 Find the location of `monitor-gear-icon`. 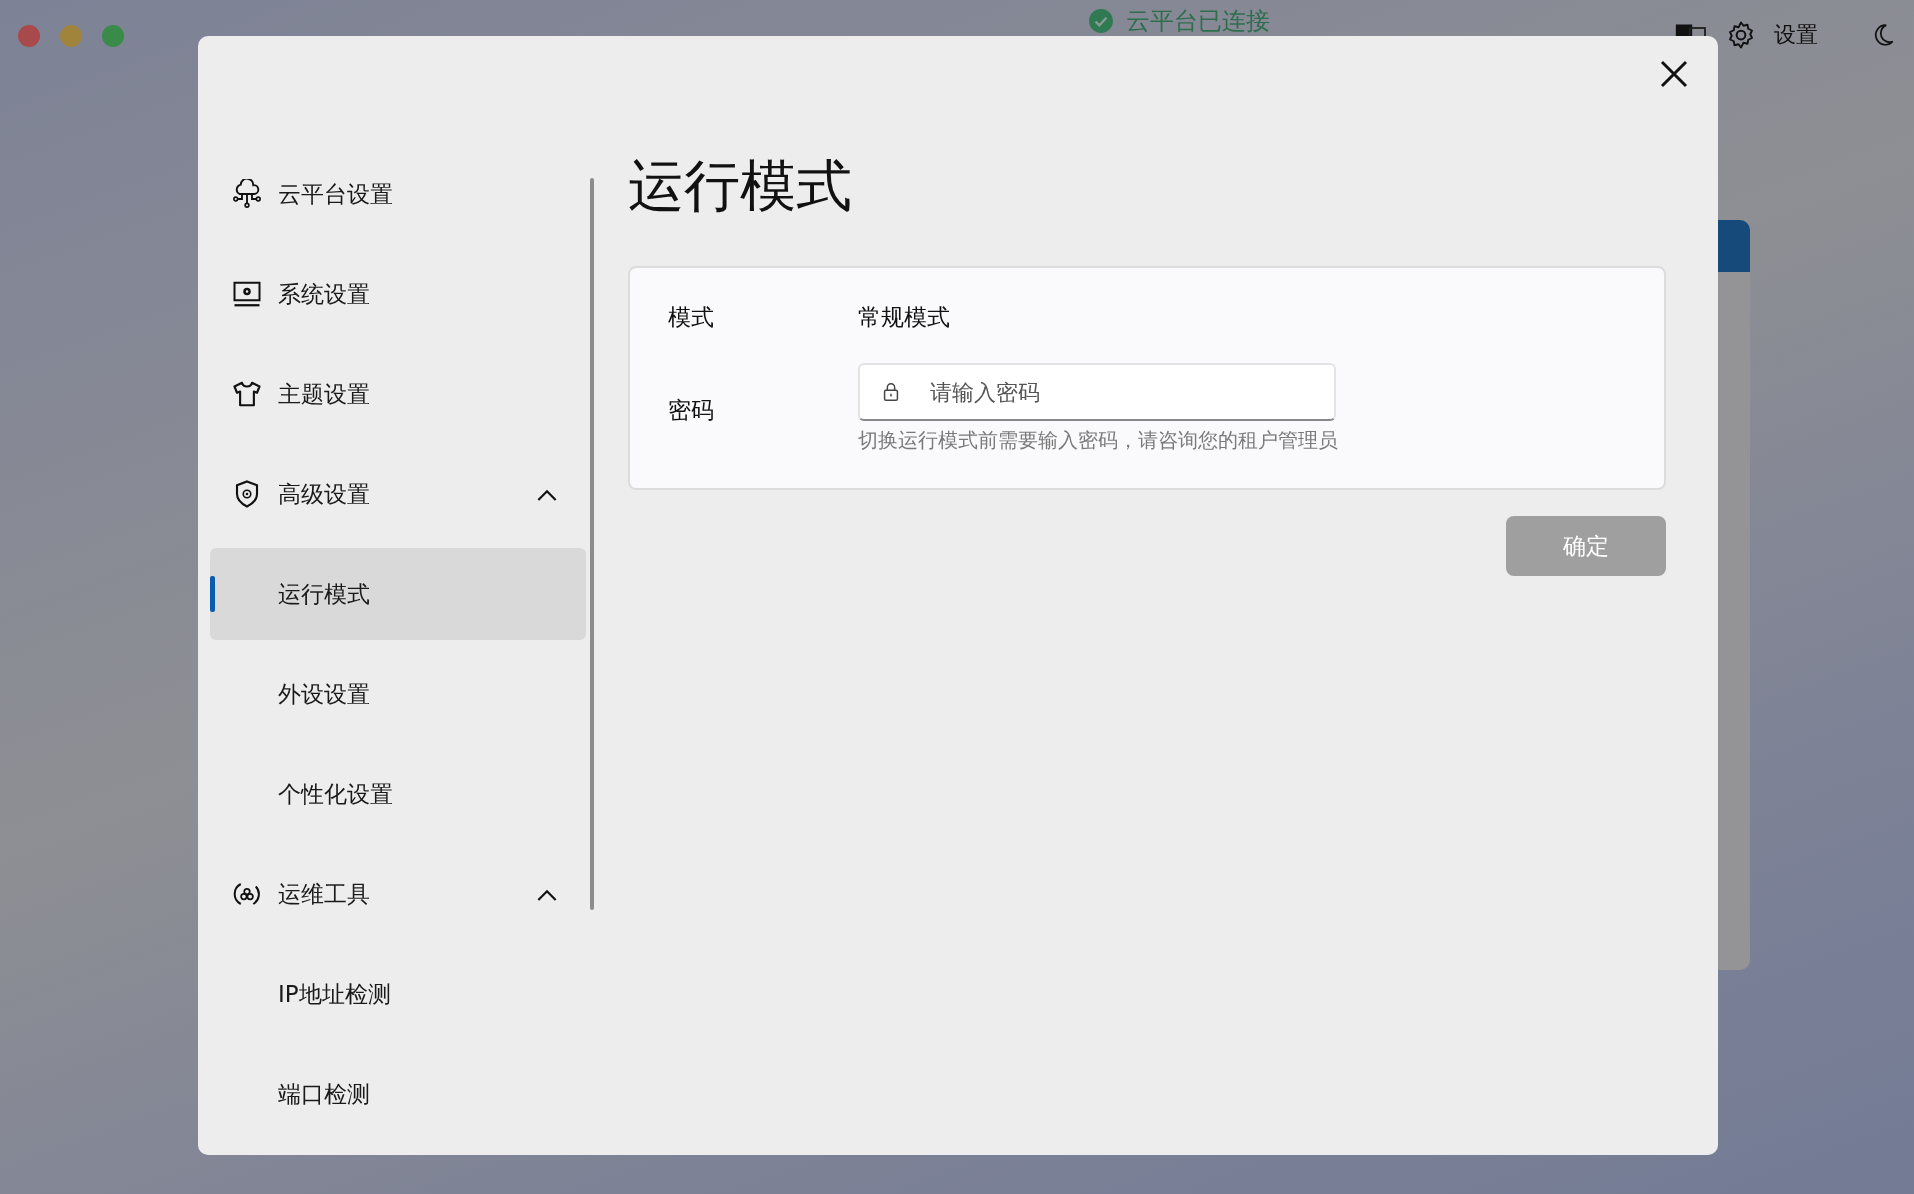

monitor-gear-icon is located at coordinates (247, 294).